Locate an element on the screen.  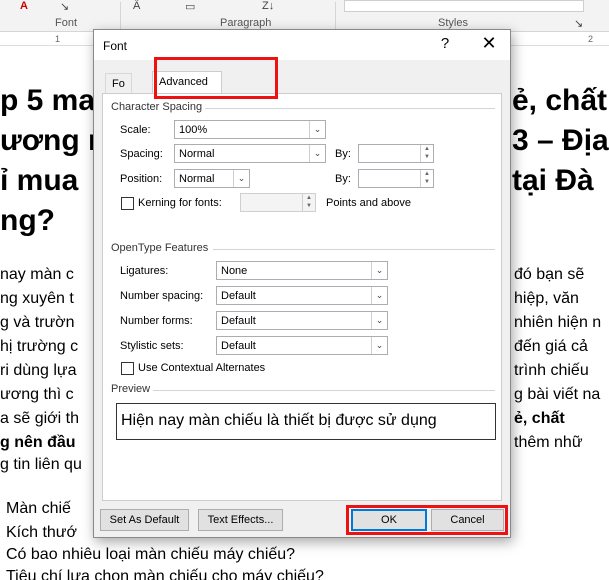
ribbon-group-styles: Styles is located at coordinates (453, 23).